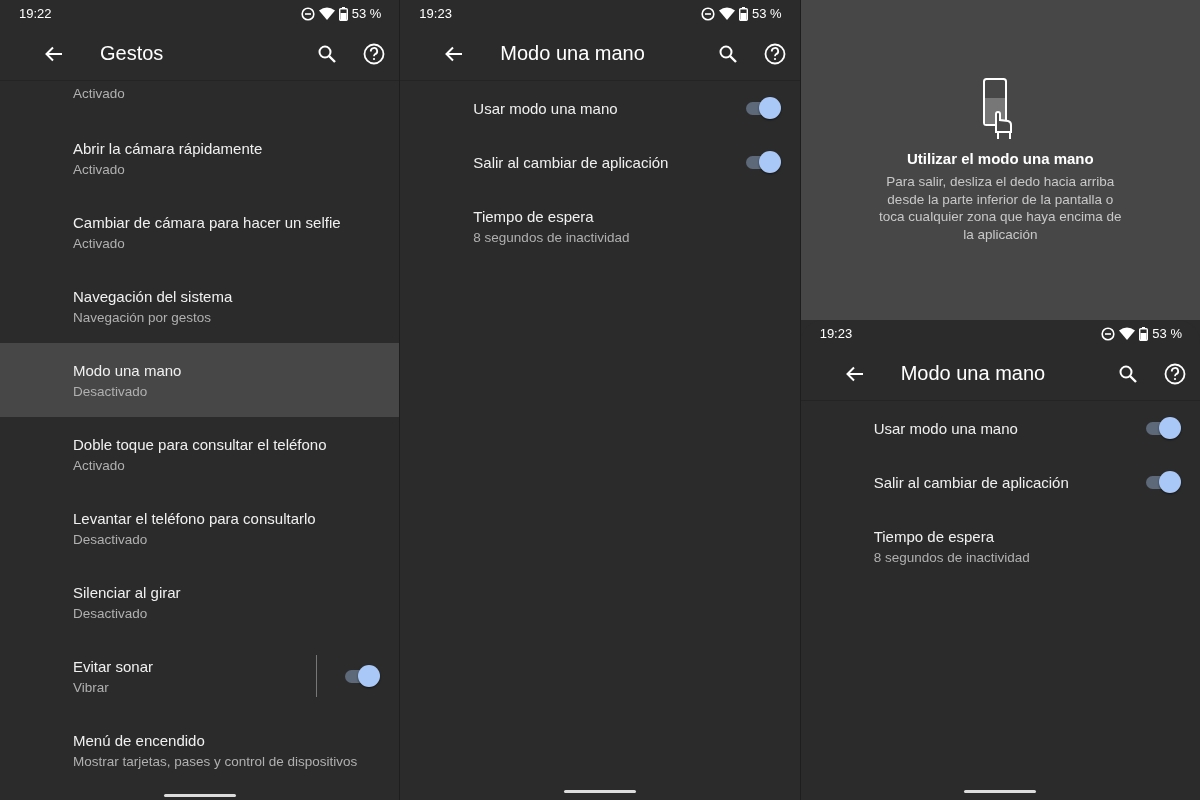 The width and height of the screenshot is (1200, 800). What do you see at coordinates (35, 13) in the screenshot?
I see `status-time: 19:22` at bounding box center [35, 13].